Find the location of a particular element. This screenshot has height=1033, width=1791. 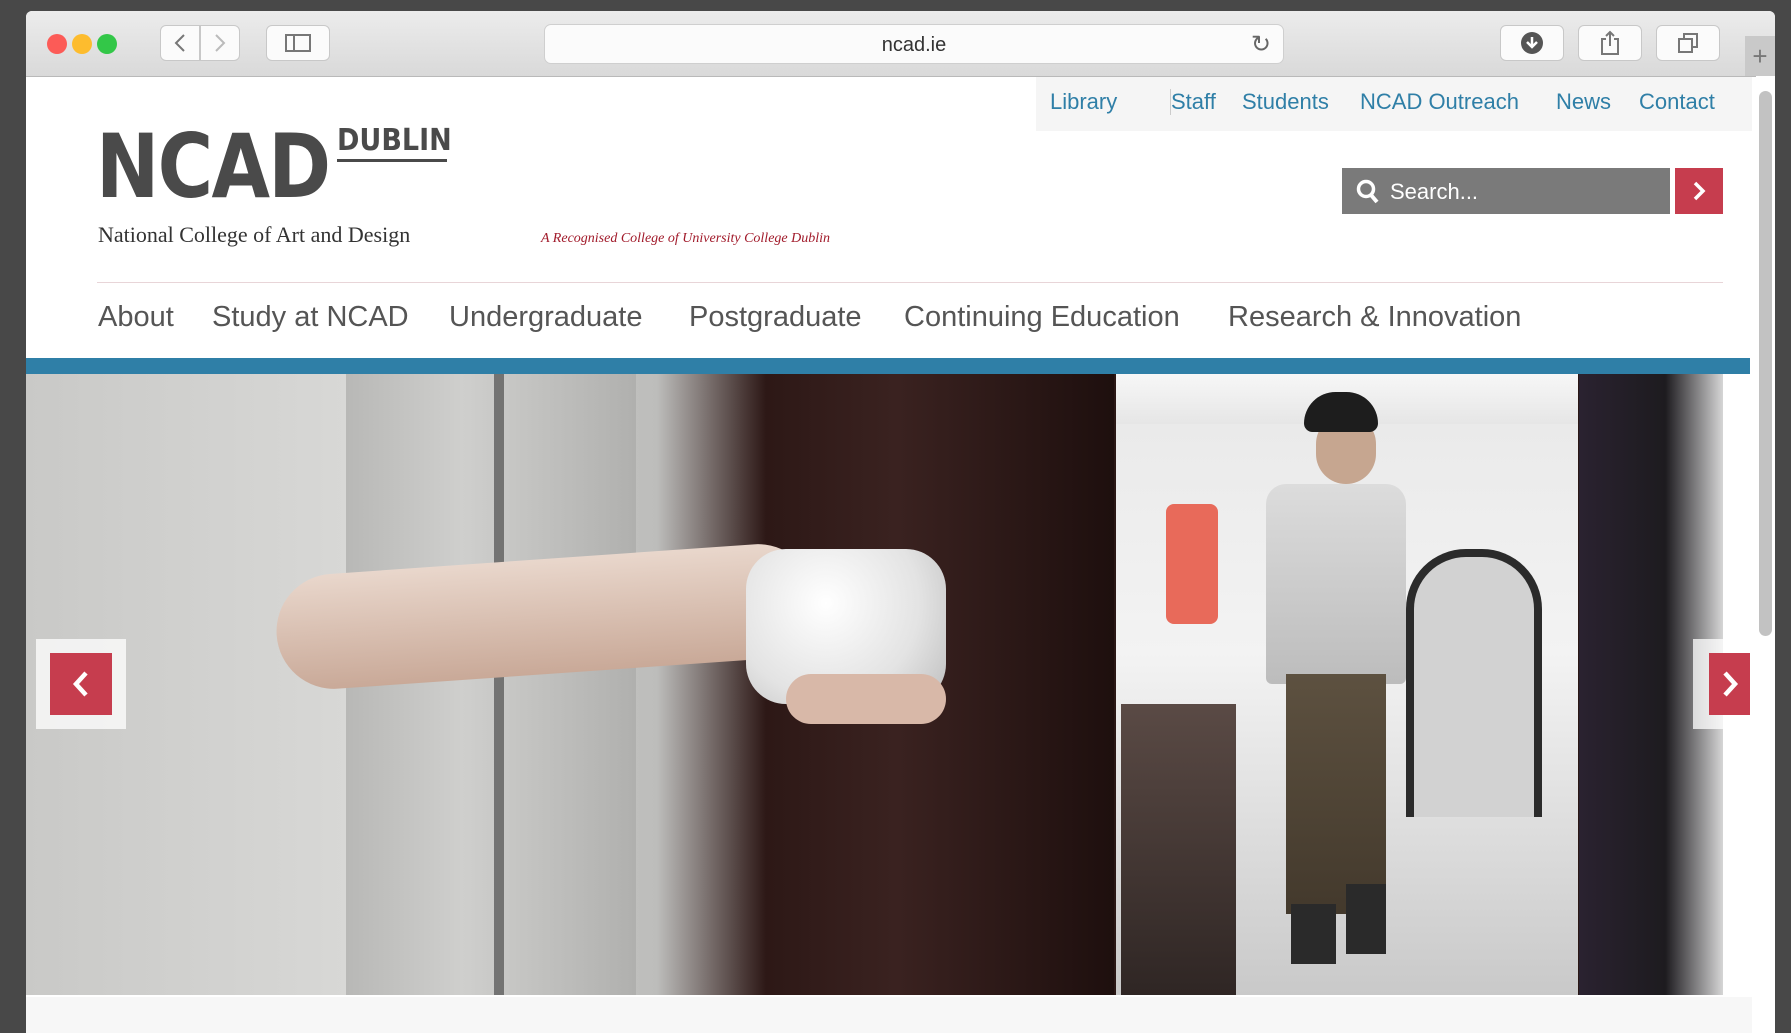

minimize-window-button is located at coordinates (82, 44).